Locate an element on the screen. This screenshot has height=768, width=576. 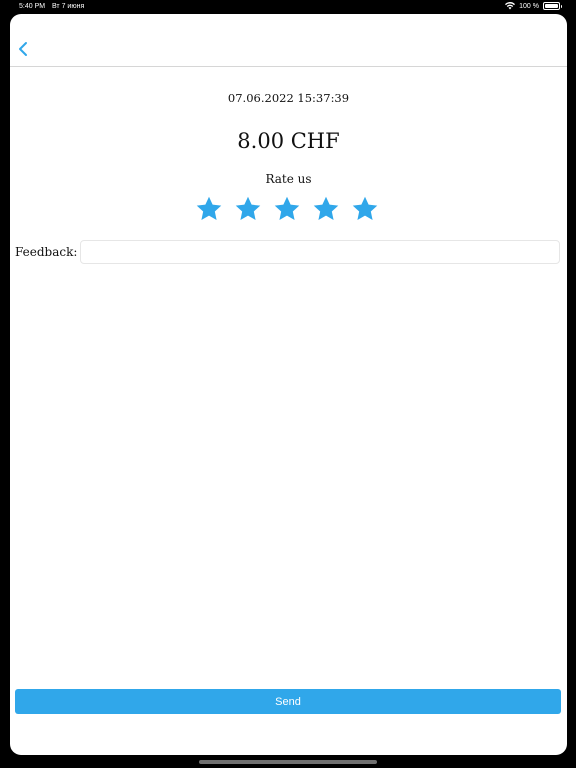
navigation-bar is located at coordinates (288, 40).